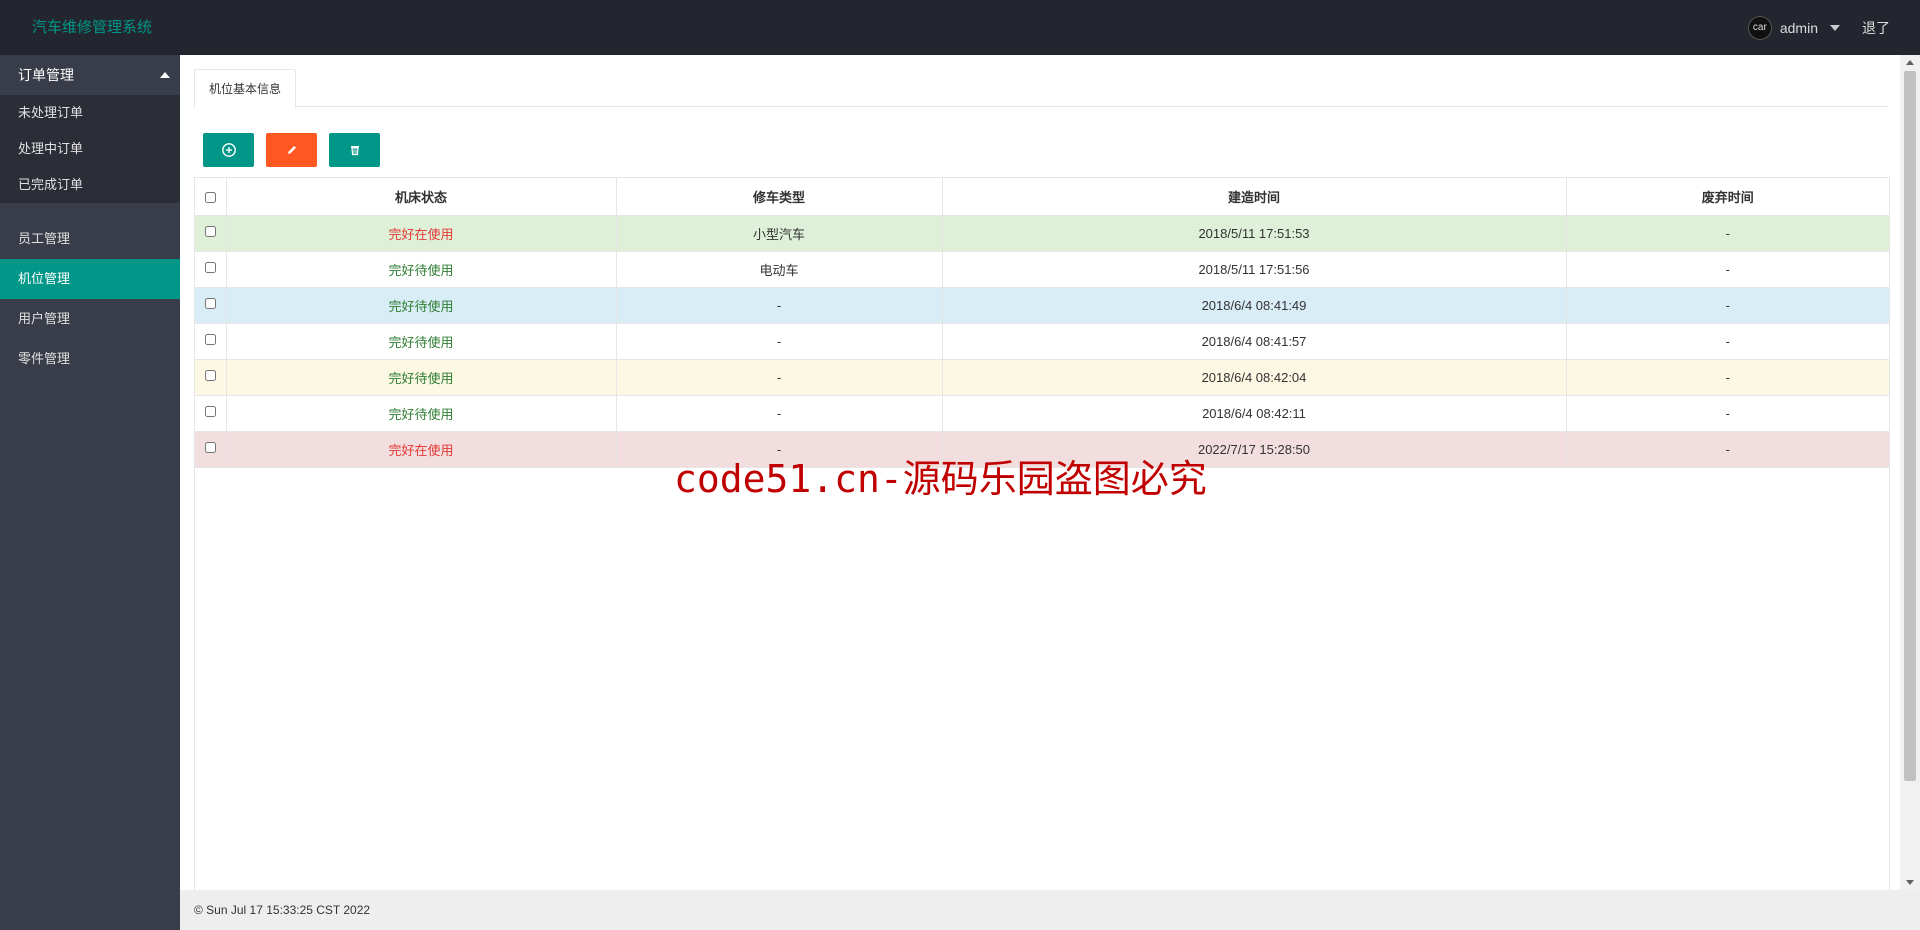 The image size is (1920, 930). What do you see at coordinates (1254, 197) in the screenshot?
I see `column-header-built-time: 建造时间` at bounding box center [1254, 197].